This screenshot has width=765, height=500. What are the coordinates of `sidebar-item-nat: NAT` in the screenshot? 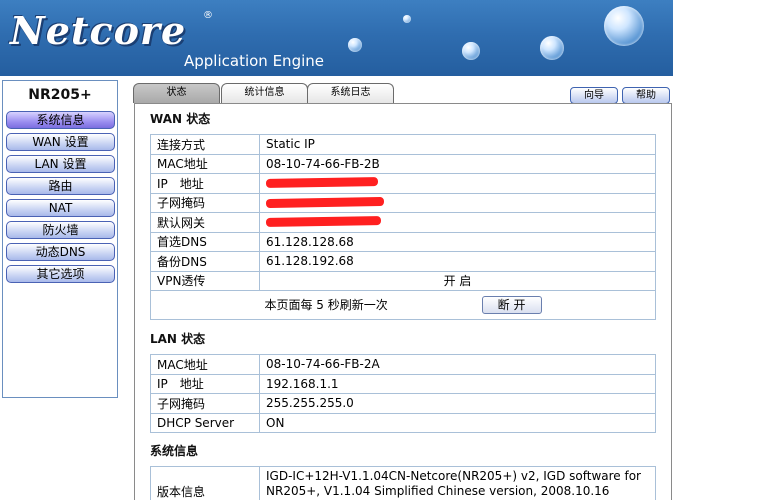 It's located at (60, 208).